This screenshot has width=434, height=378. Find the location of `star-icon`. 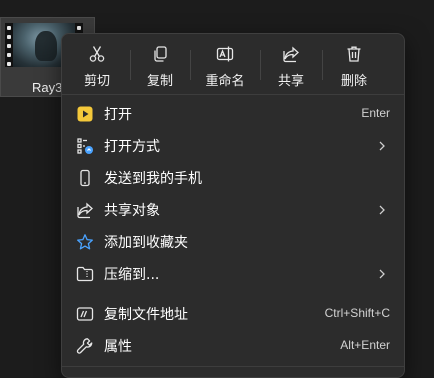

star-icon is located at coordinates (85, 242).